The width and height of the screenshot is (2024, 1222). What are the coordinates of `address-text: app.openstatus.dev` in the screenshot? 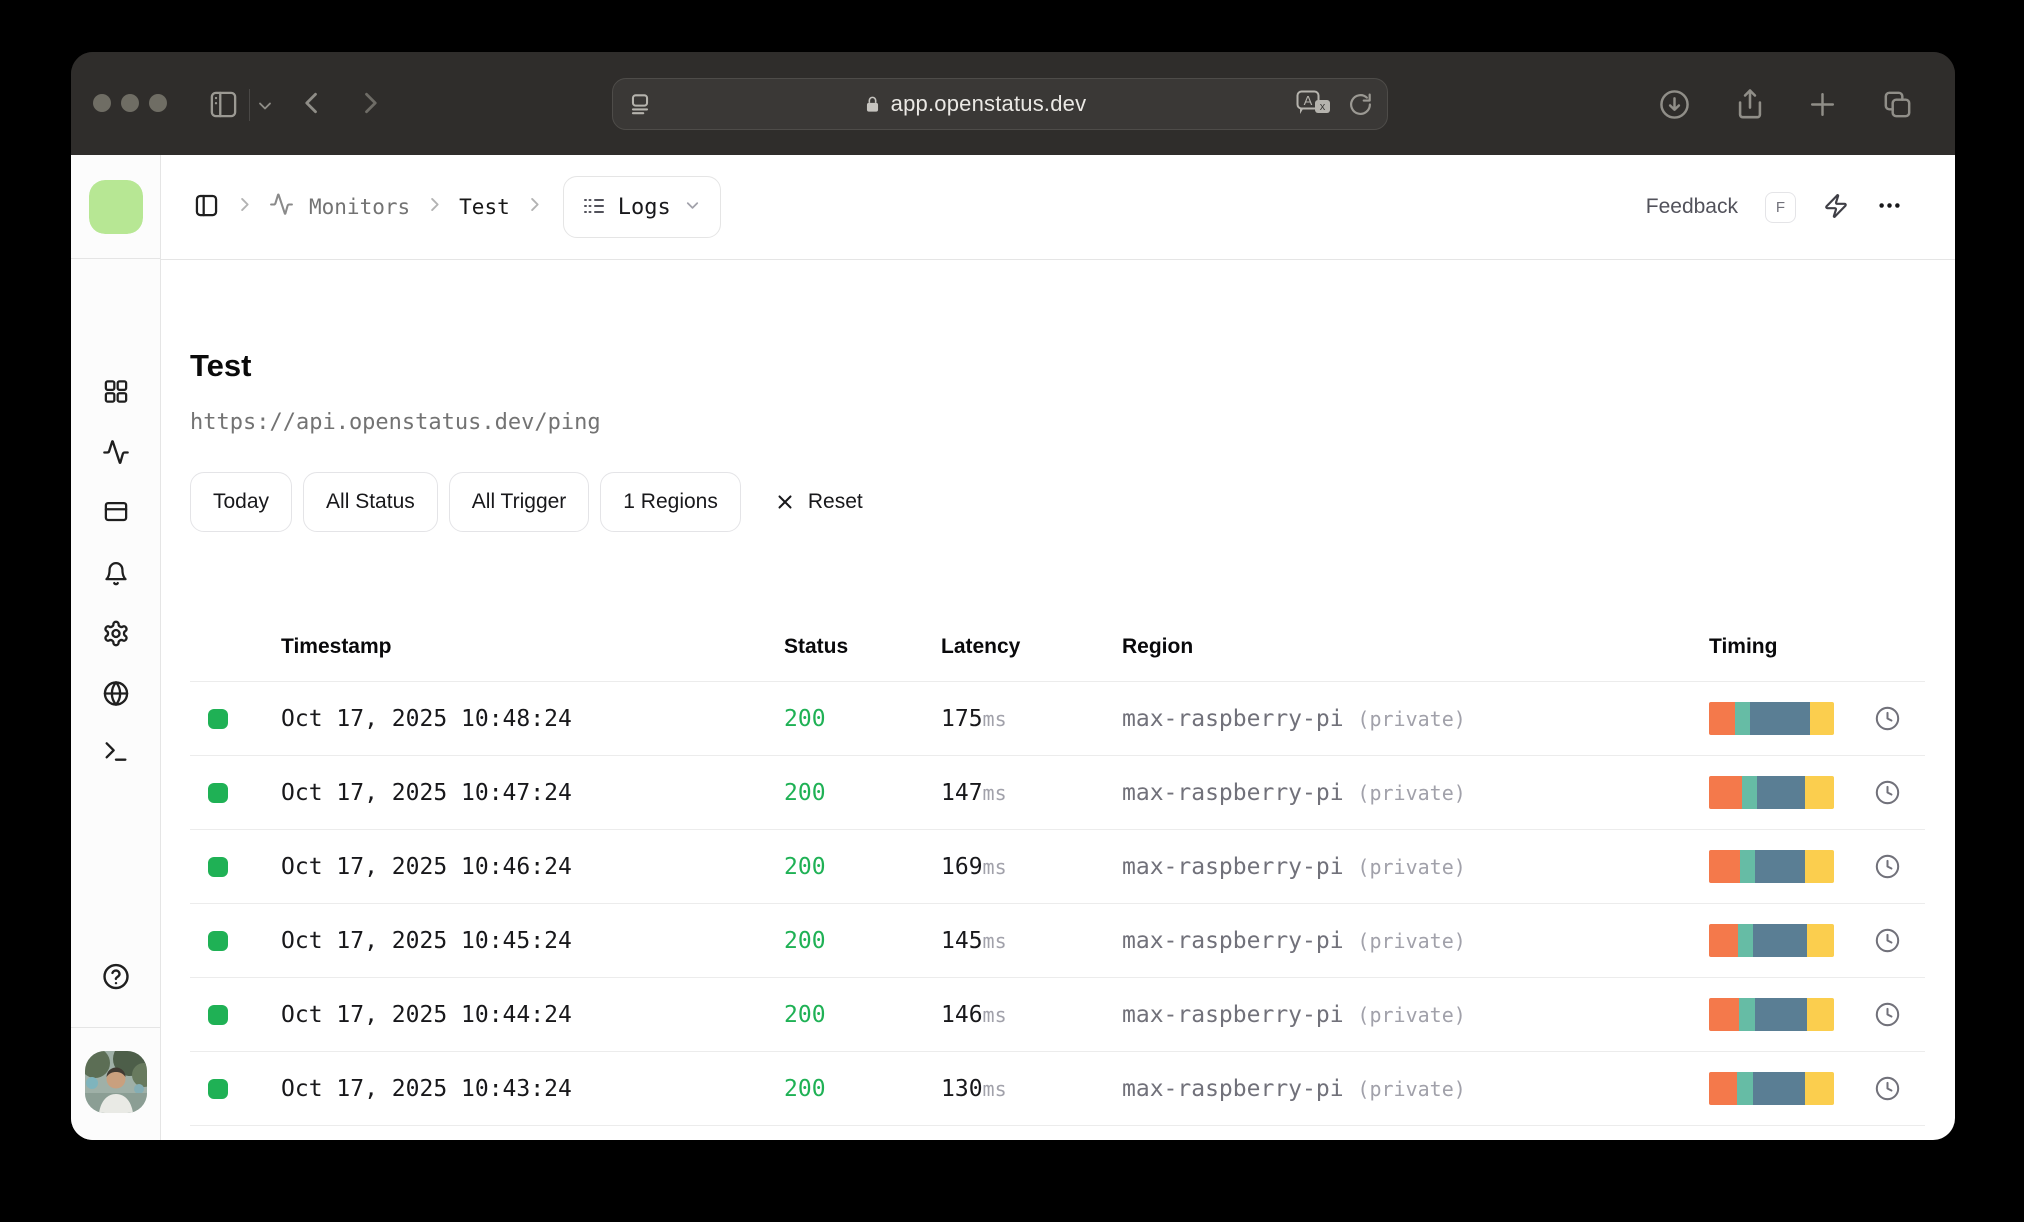 It's located at (988, 103).